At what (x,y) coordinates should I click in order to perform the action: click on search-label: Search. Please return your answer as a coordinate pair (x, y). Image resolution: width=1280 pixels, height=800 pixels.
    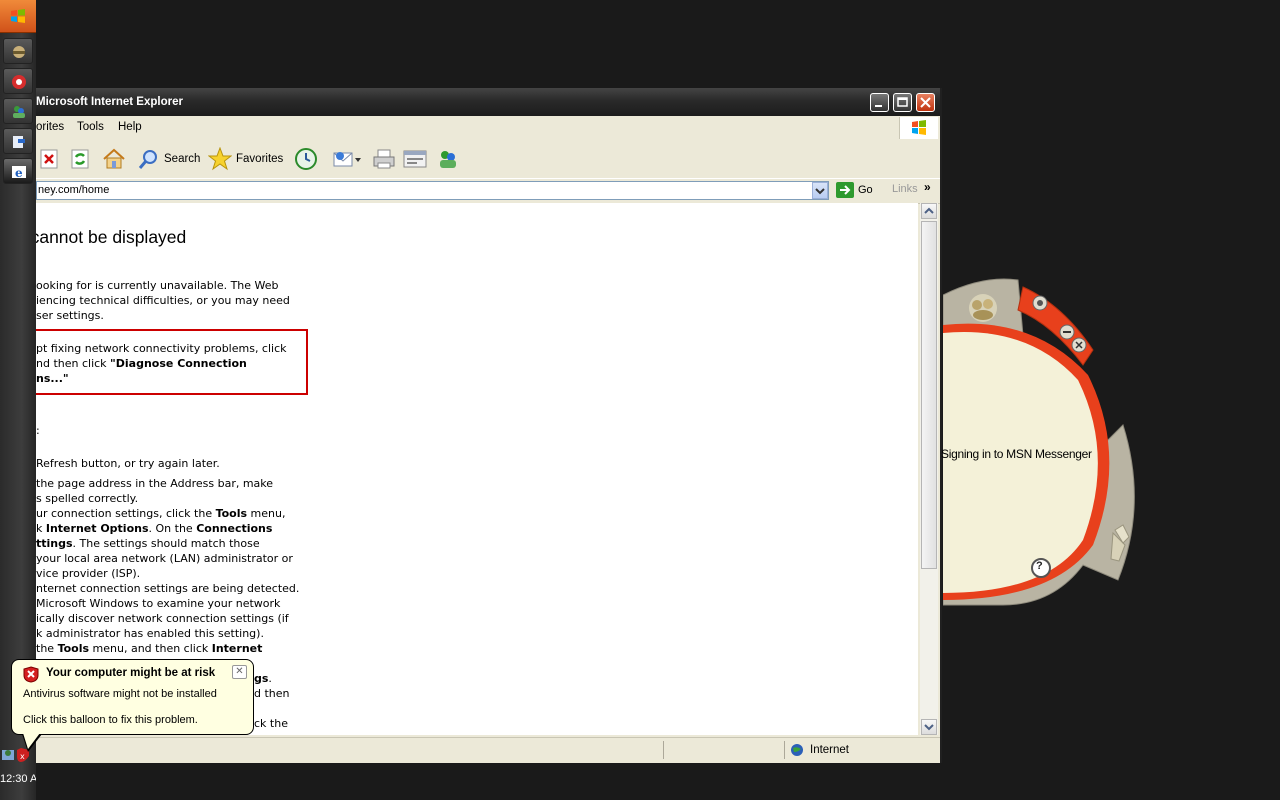
    Looking at the image, I should click on (182, 159).